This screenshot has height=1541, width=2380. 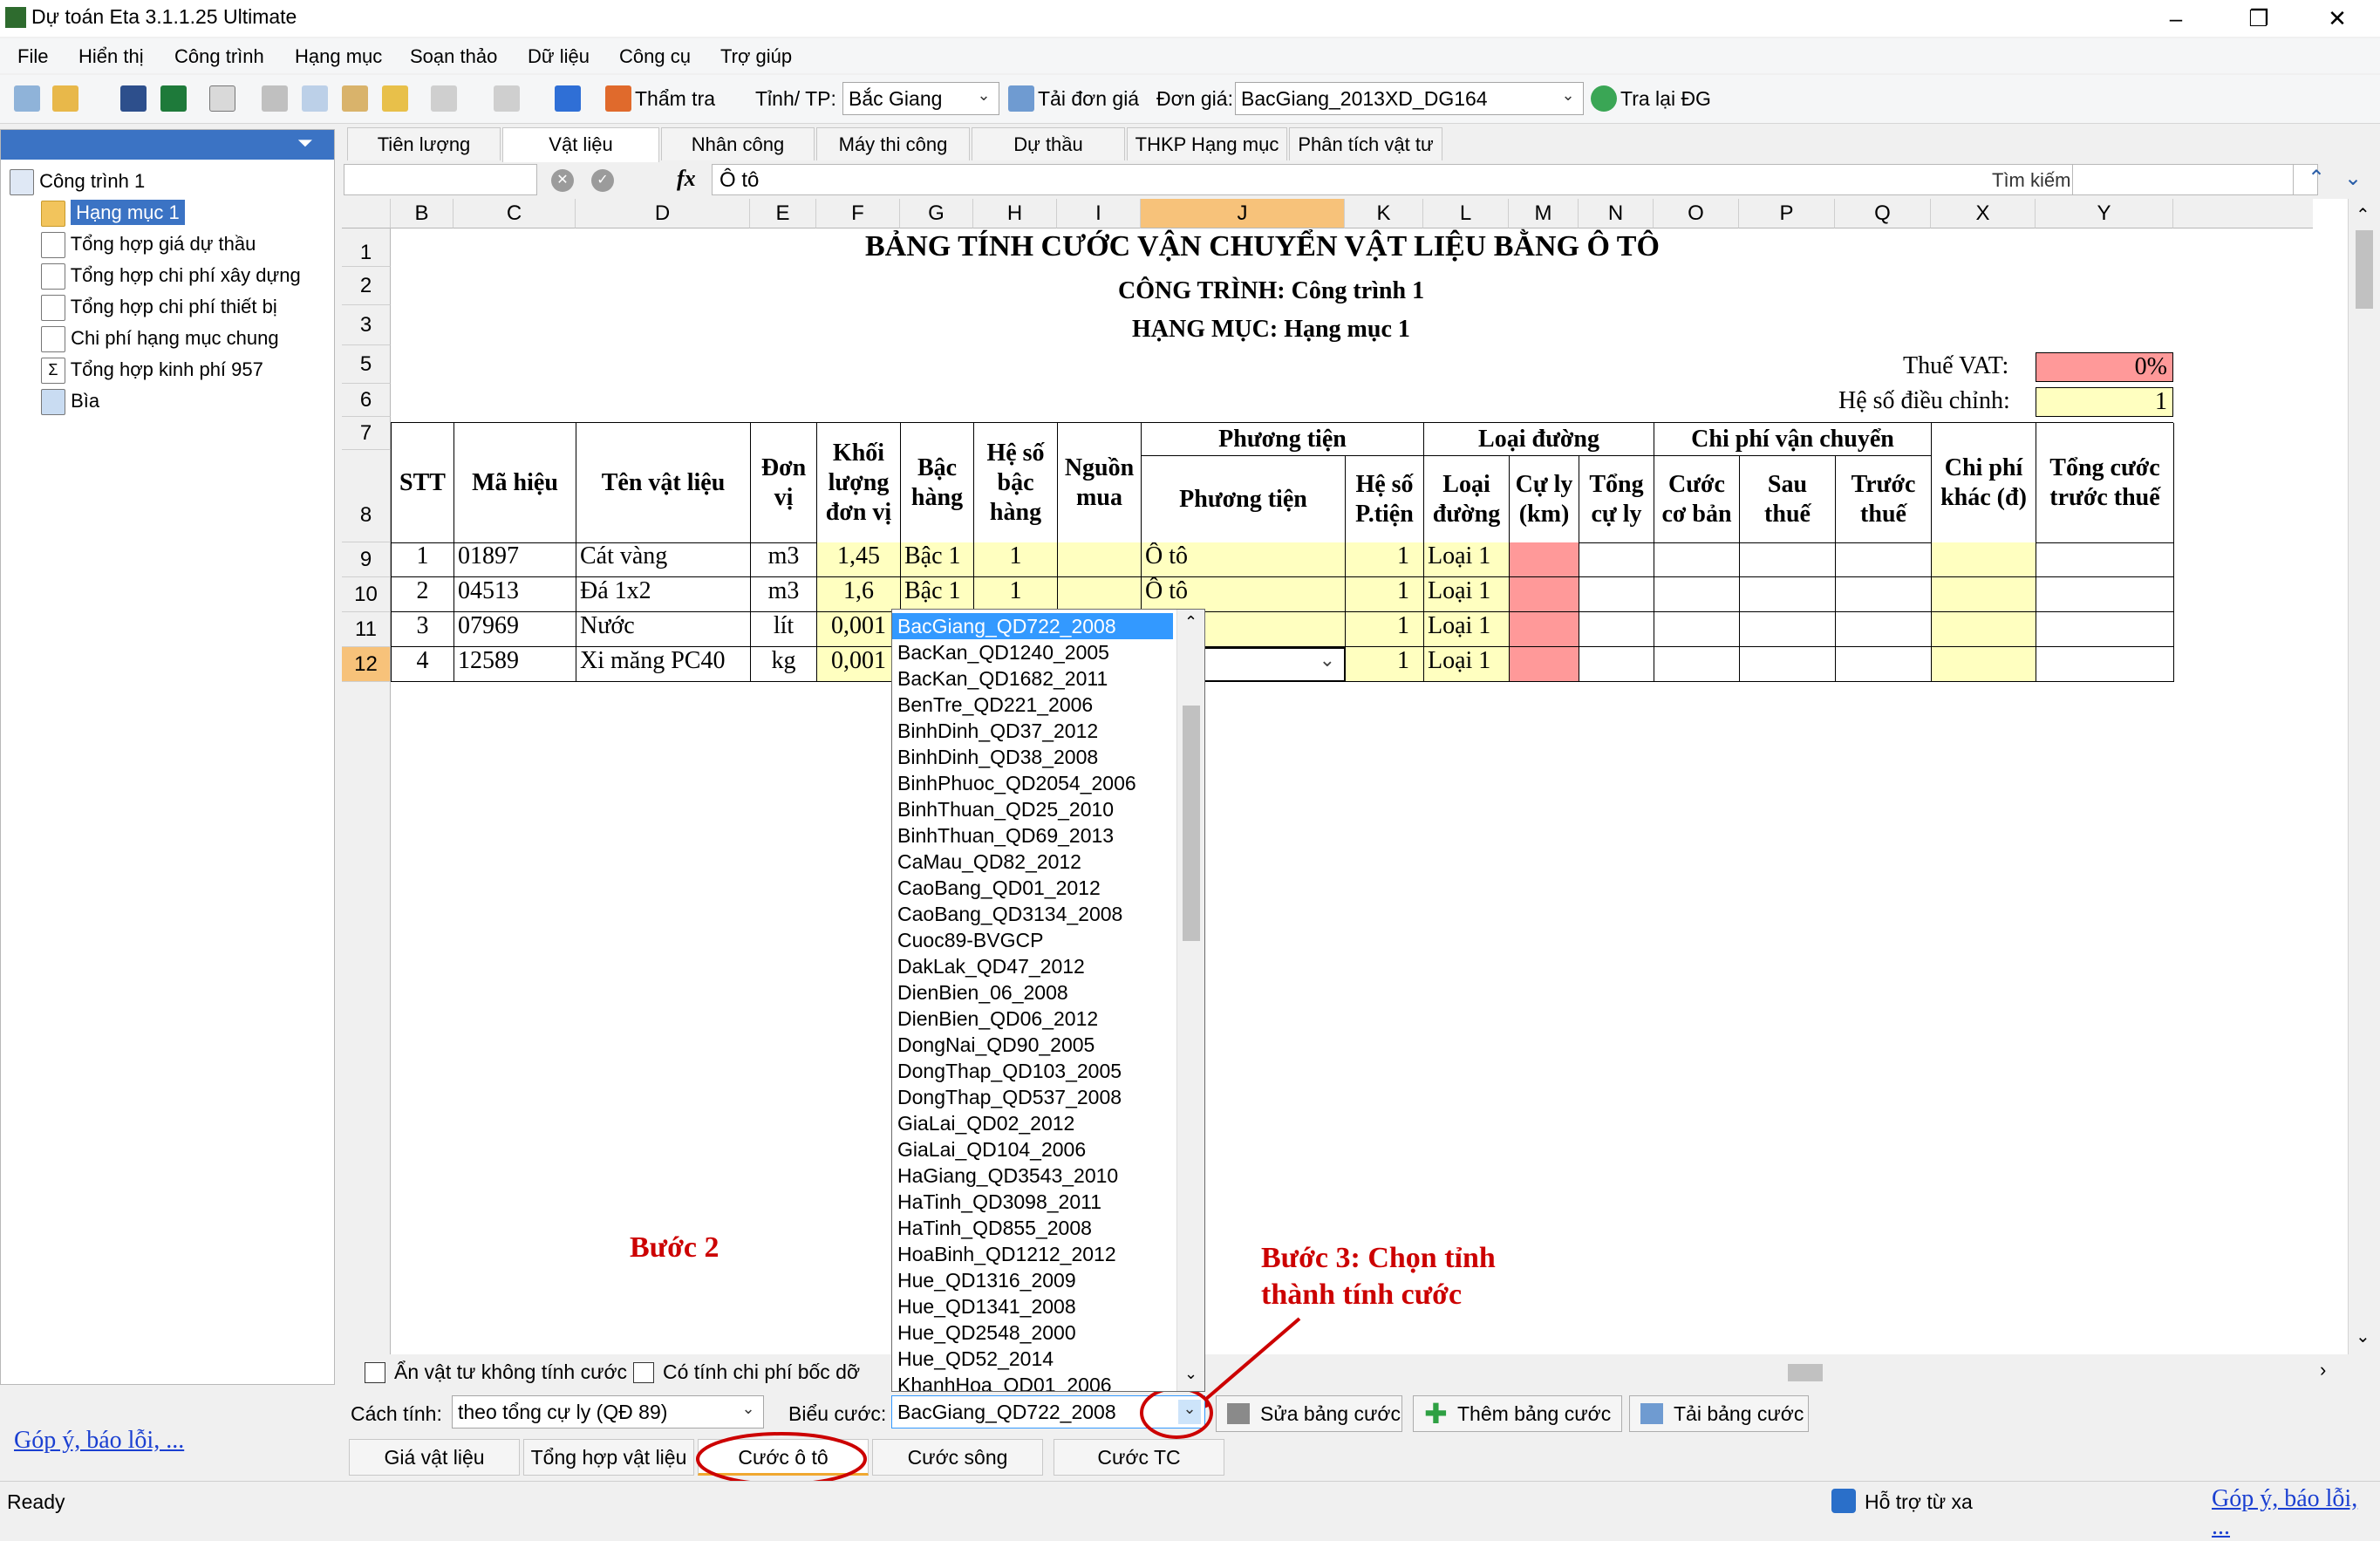 What do you see at coordinates (1032, 626) in the screenshot?
I see `dropdown-option: BacGiang_QD722_2008` at bounding box center [1032, 626].